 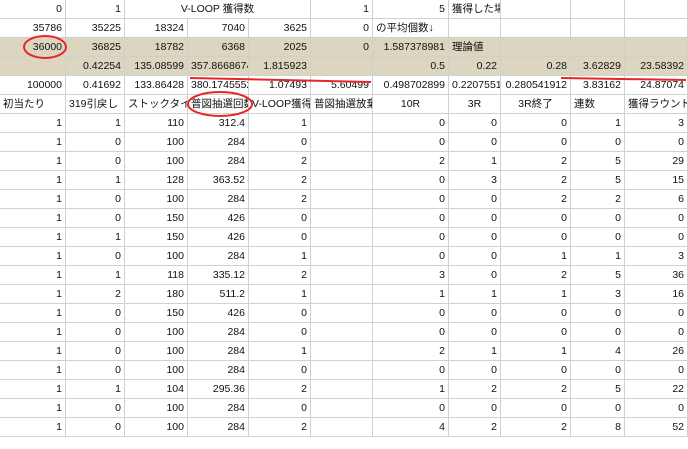 I want to click on sheet-cell: 5.60499, so click(x=342, y=85).